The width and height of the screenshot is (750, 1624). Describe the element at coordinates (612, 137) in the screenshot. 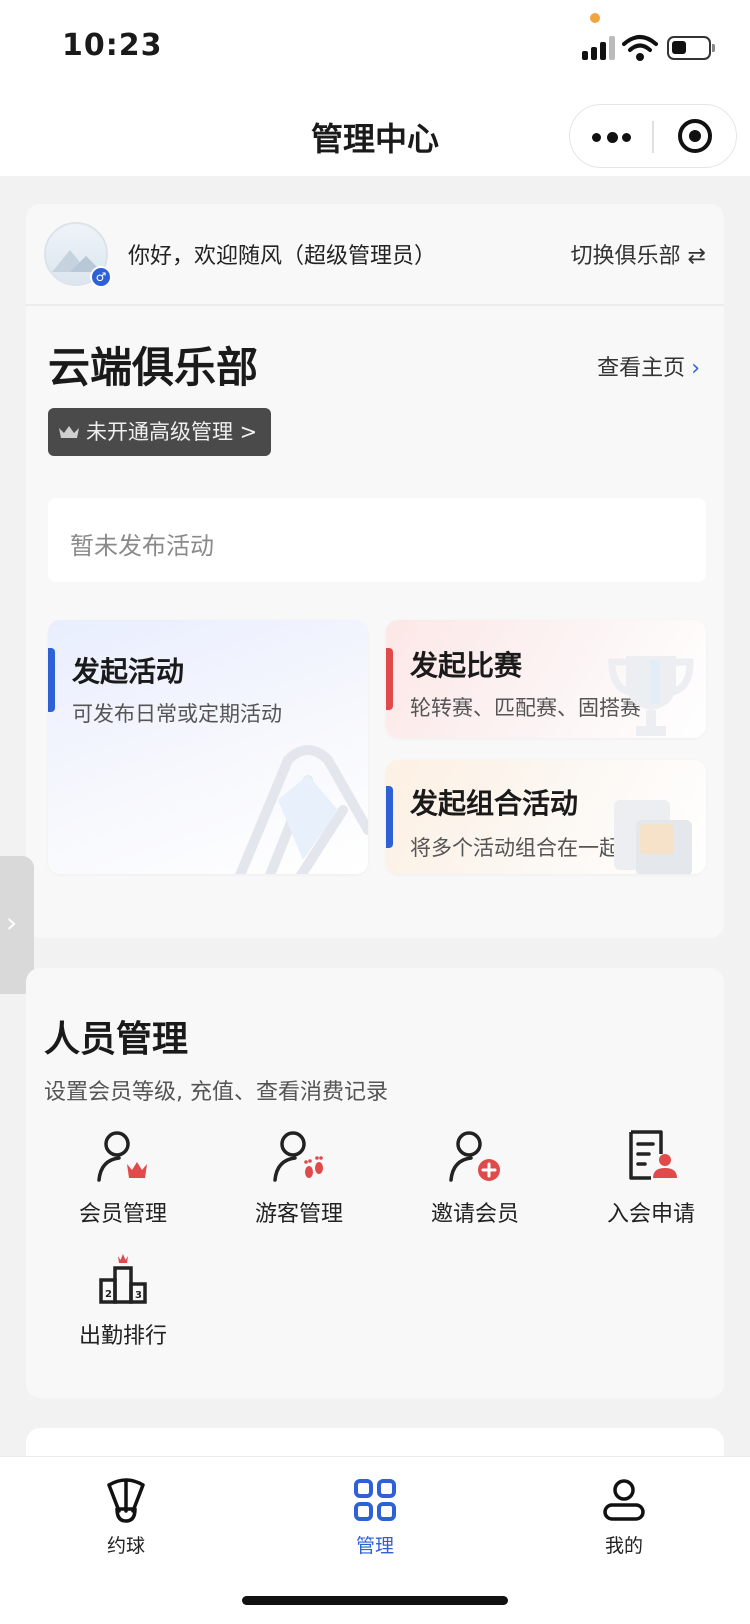

I see `more-dots-icon` at that location.